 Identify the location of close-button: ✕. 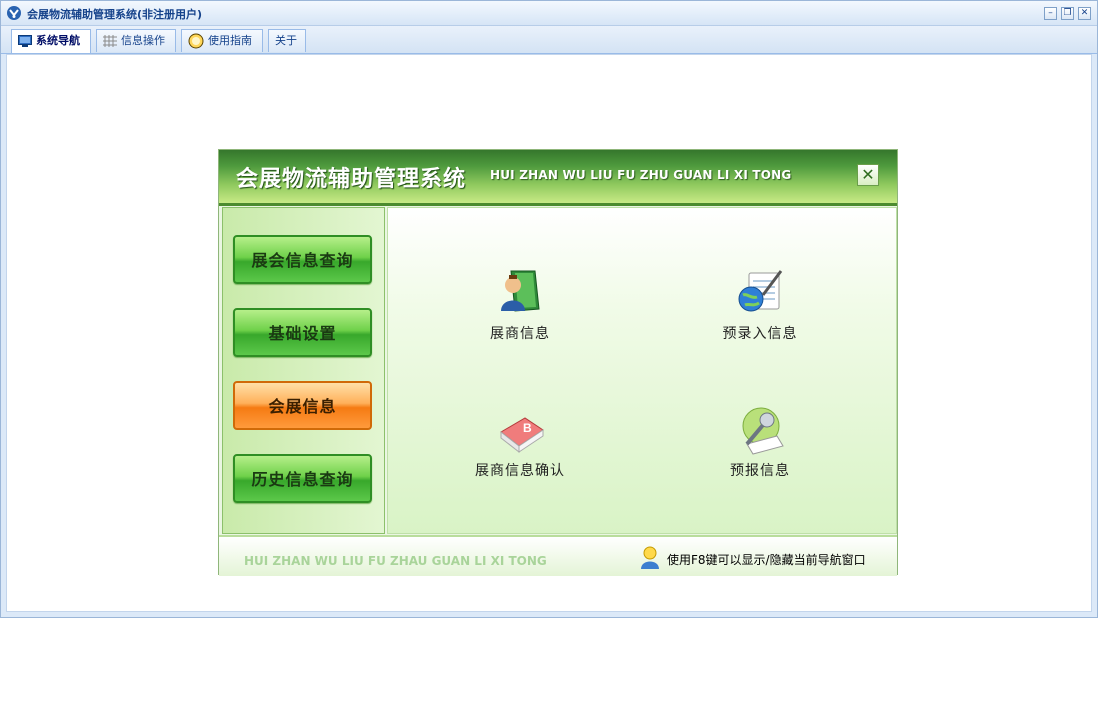
(1084, 13).